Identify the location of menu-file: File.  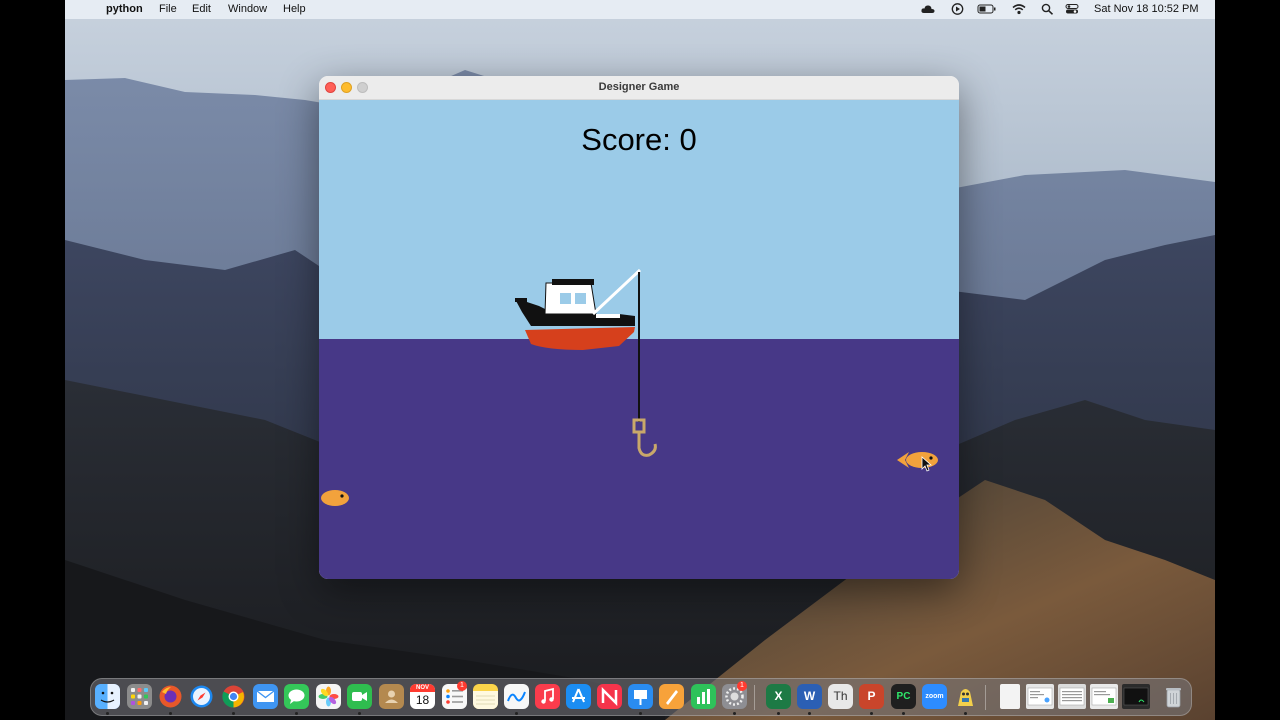
(168, 9).